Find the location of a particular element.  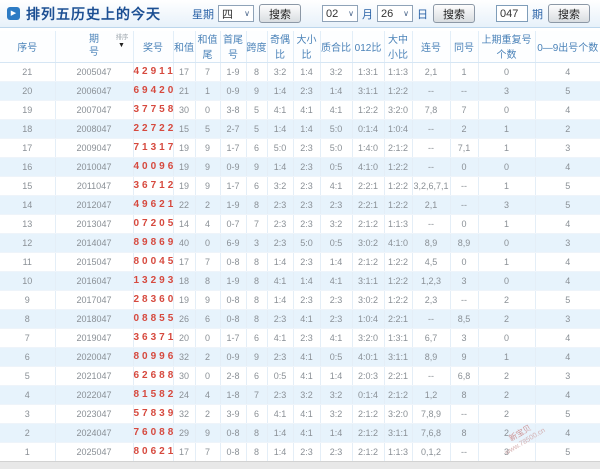

cell-seq: 17 is located at coordinates (28, 148).